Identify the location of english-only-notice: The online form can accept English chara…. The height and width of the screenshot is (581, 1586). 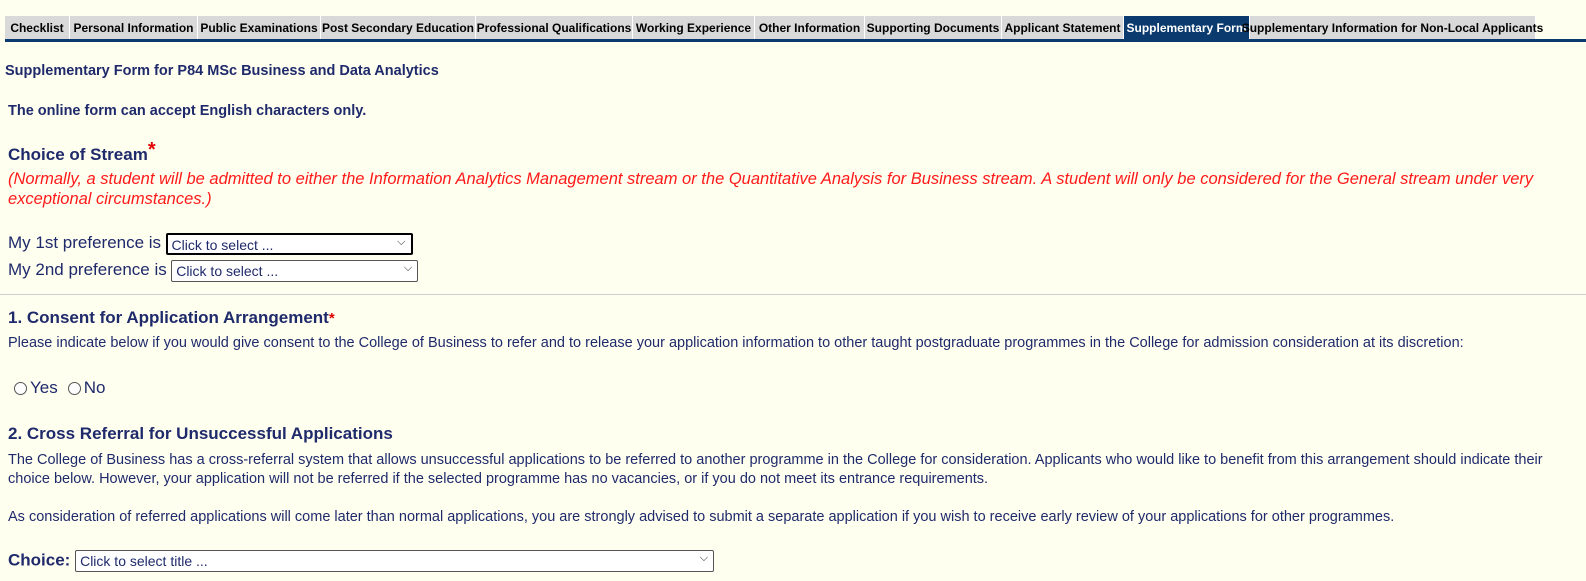
(187, 111).